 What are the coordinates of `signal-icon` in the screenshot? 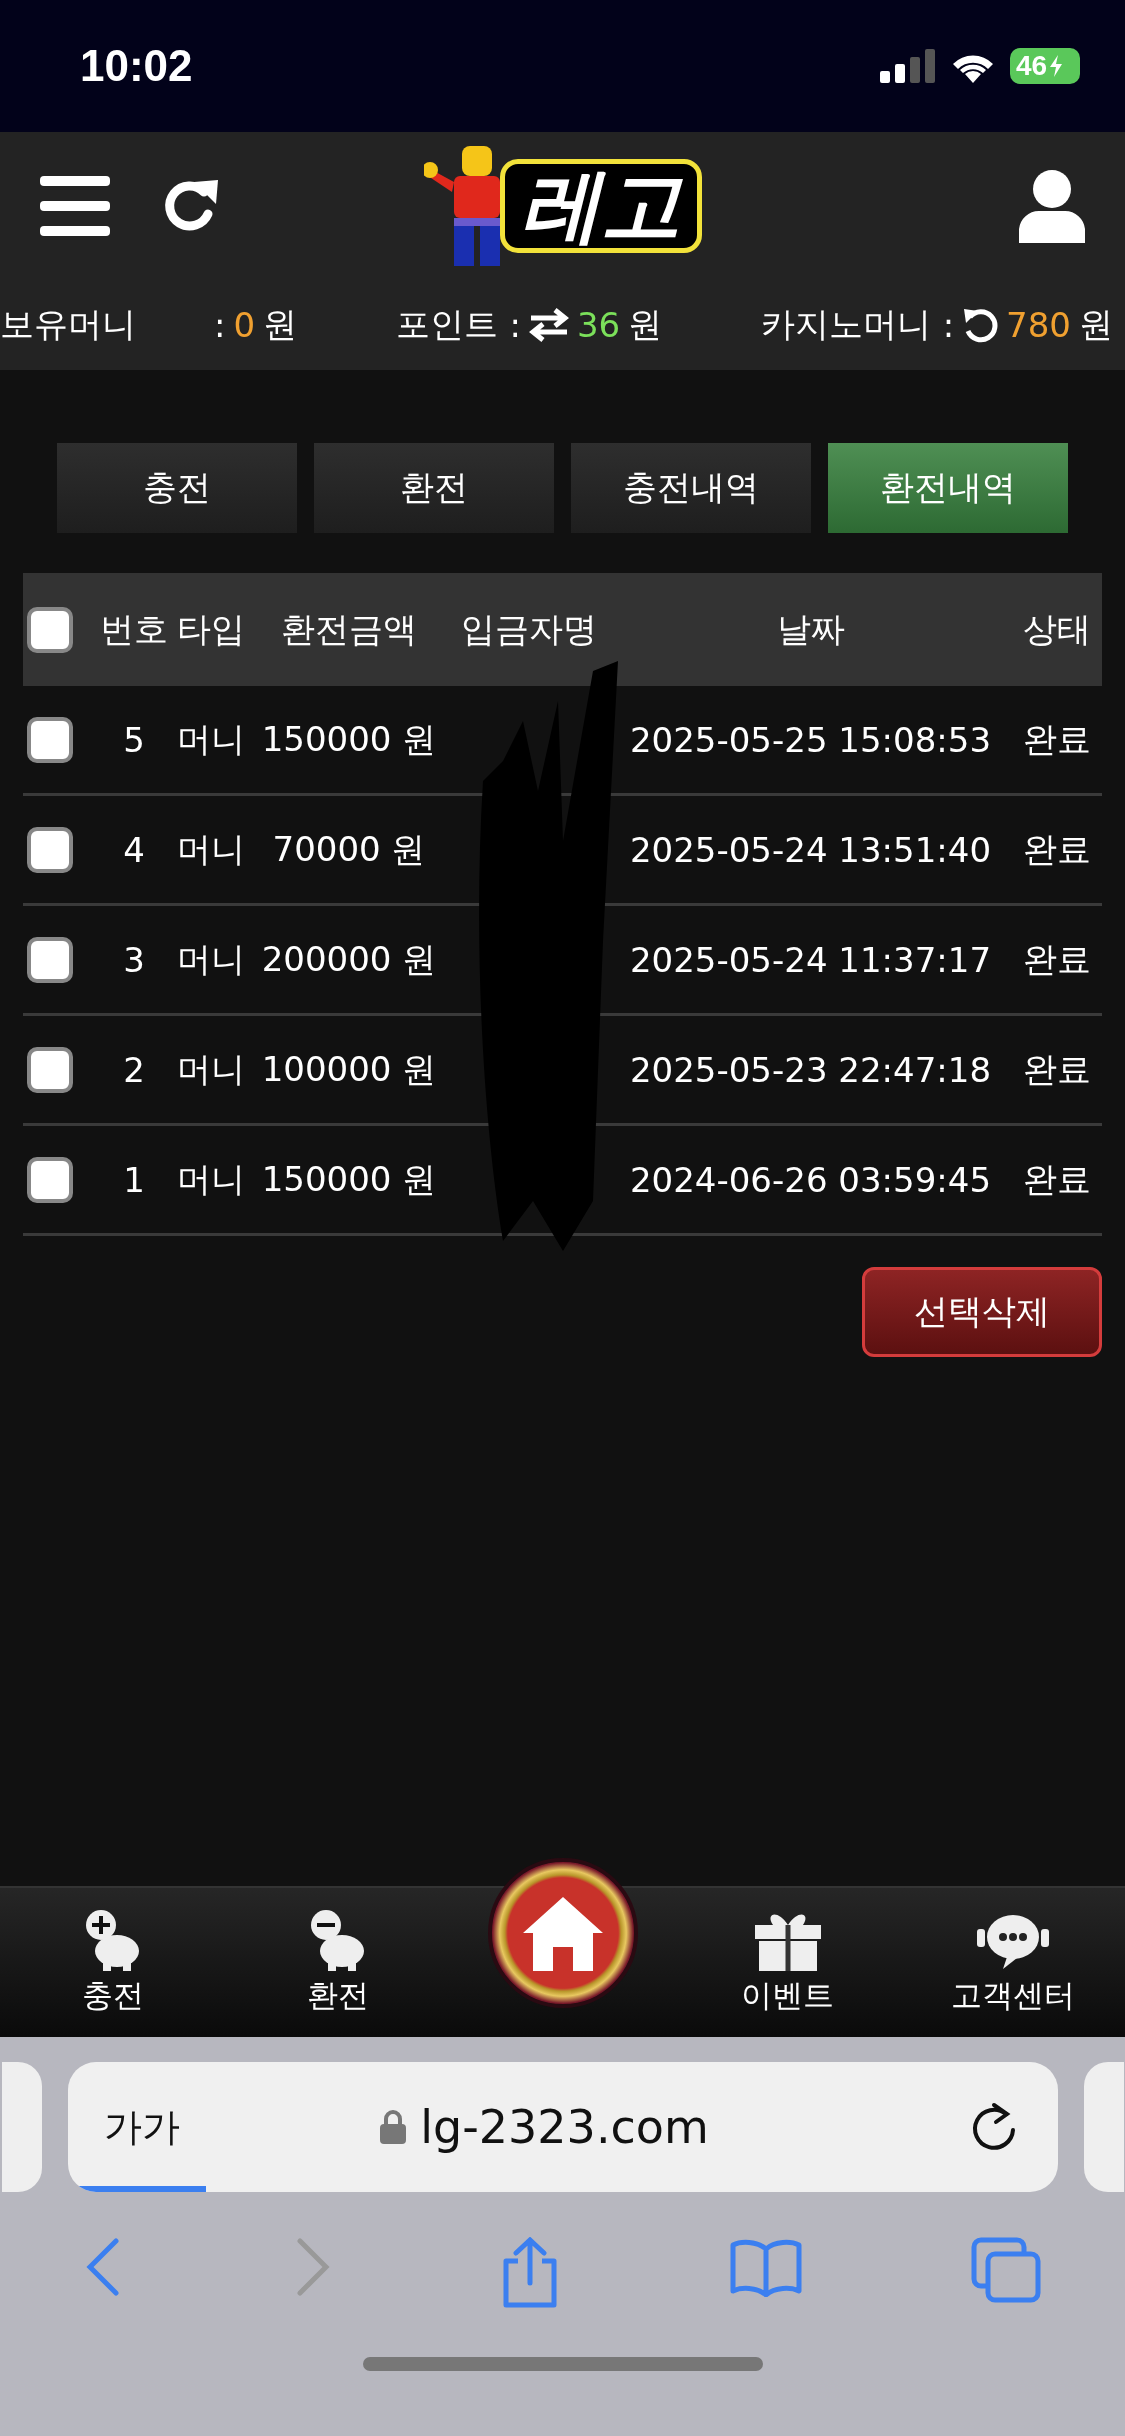 It's located at (908, 66).